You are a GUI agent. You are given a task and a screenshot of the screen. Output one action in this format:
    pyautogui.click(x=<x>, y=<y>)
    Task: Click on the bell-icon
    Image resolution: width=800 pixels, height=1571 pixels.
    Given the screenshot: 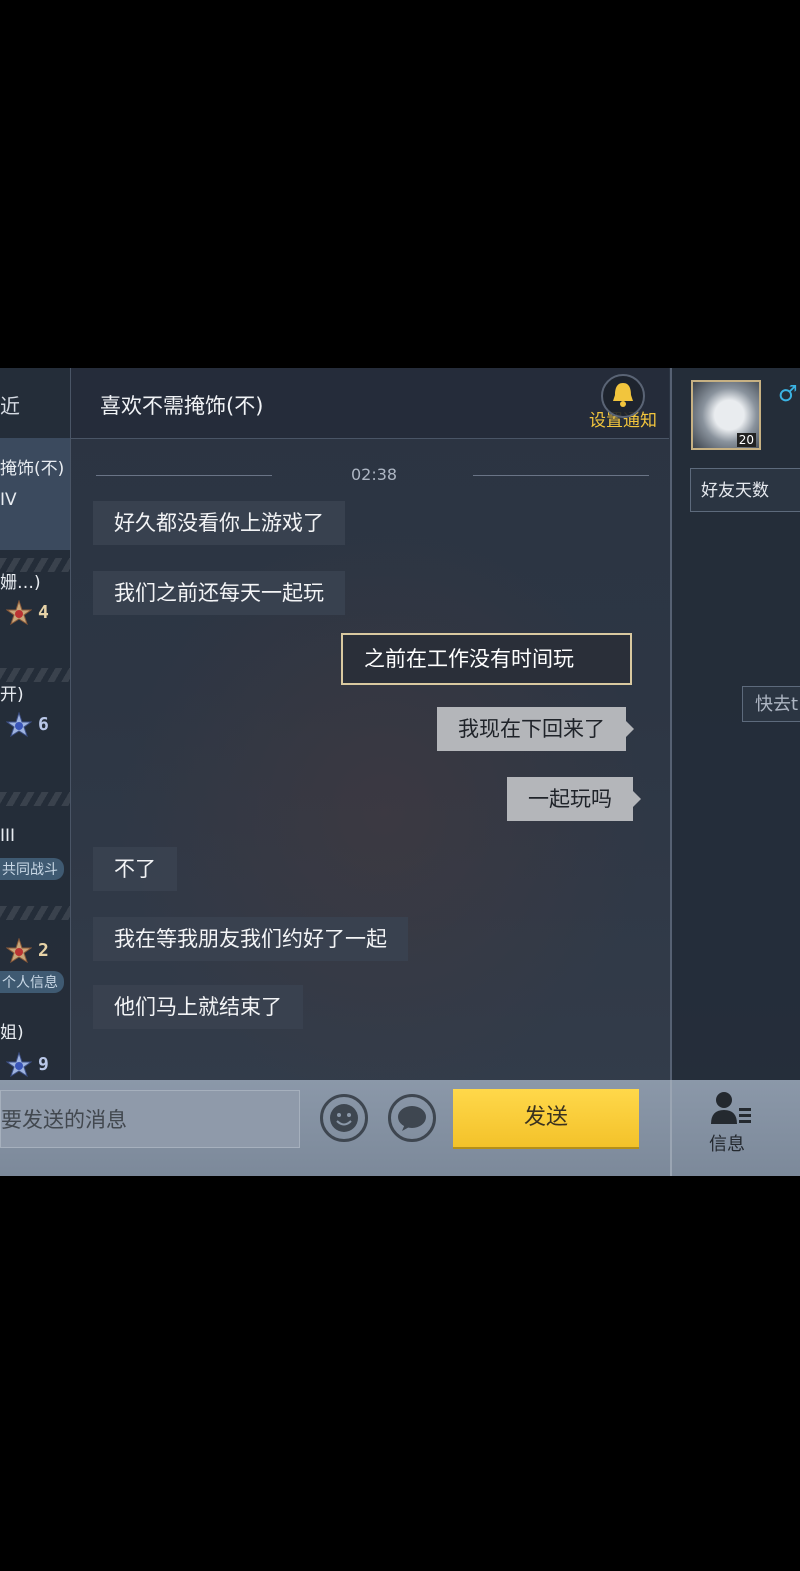 What is the action you would take?
    pyautogui.click(x=623, y=396)
    